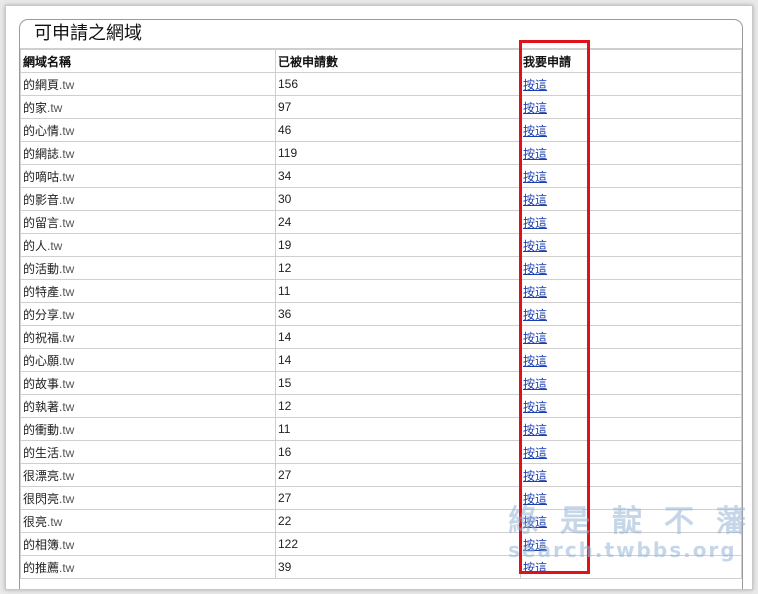  I want to click on domain-name: 的家, so click(35, 107).